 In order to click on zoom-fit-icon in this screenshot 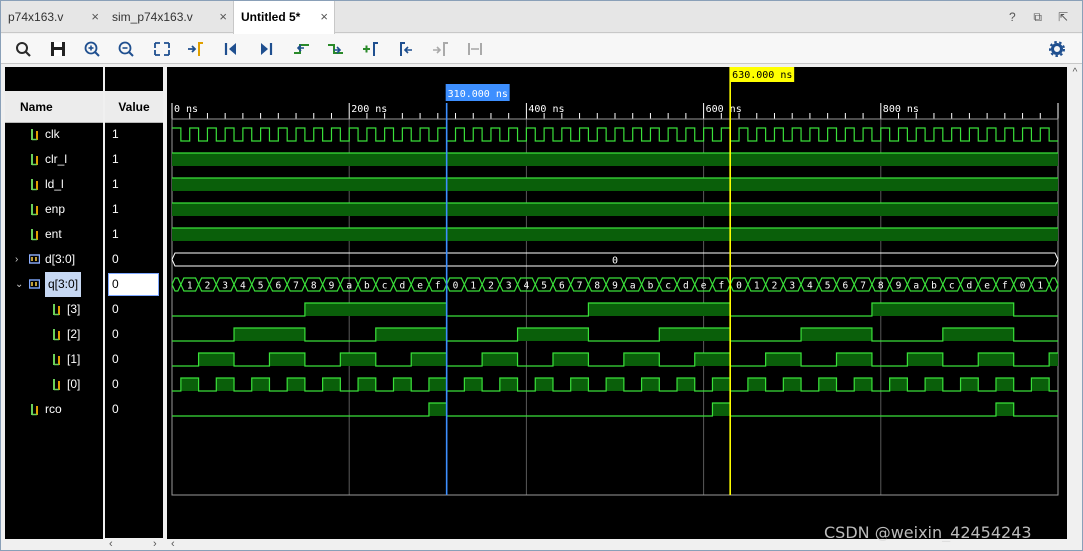, I will do `click(162, 49)`.